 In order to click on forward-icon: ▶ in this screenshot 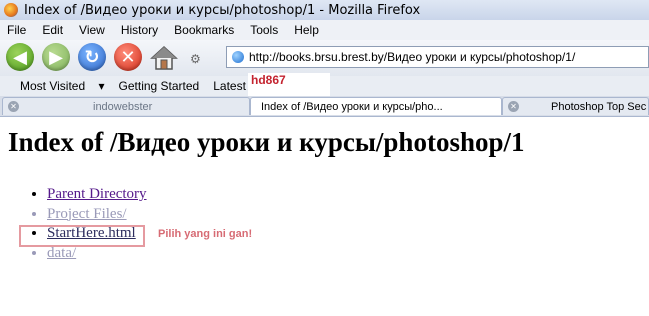, I will do `click(56, 57)`.